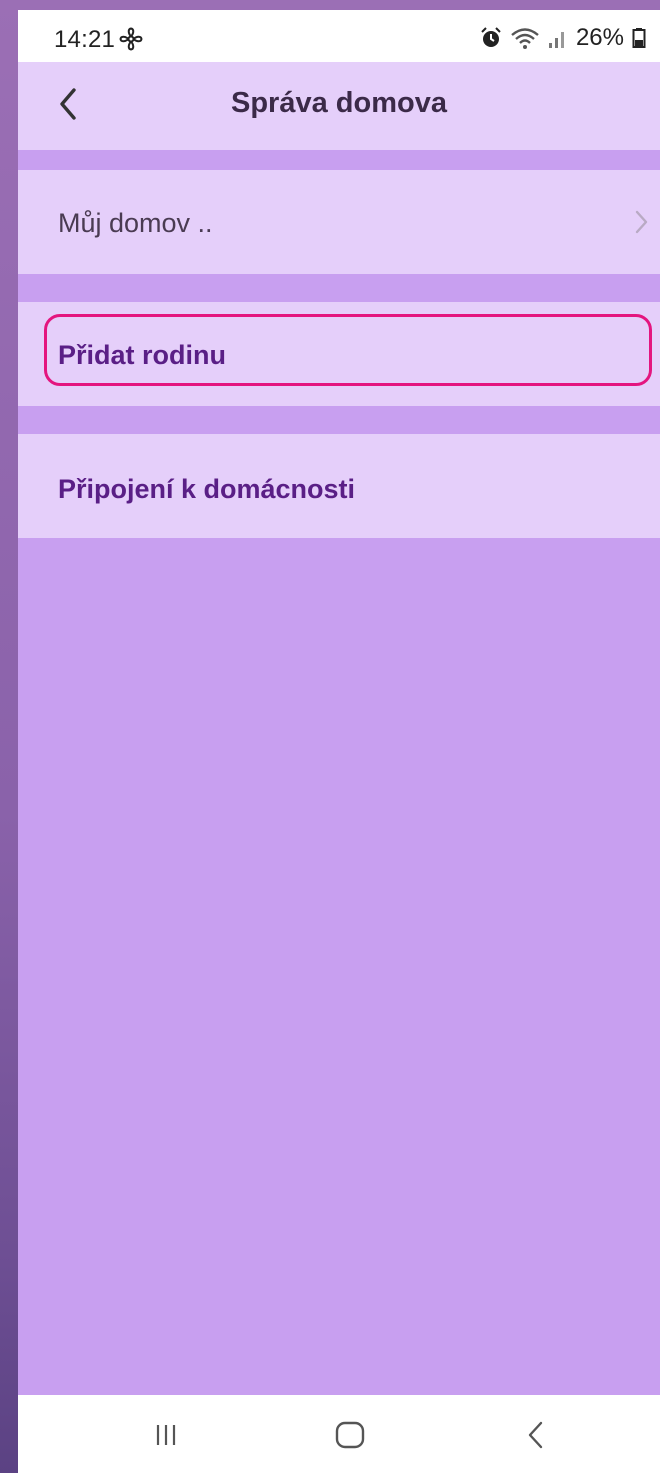  I want to click on fan-icon, so click(131, 39).